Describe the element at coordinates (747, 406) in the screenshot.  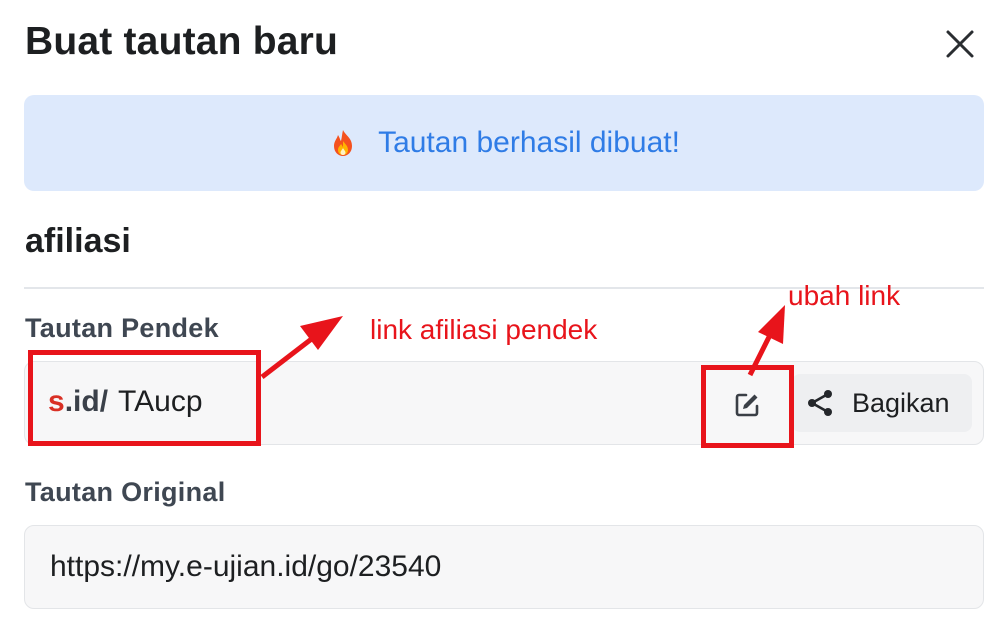
I see `annotation-box-edit` at that location.